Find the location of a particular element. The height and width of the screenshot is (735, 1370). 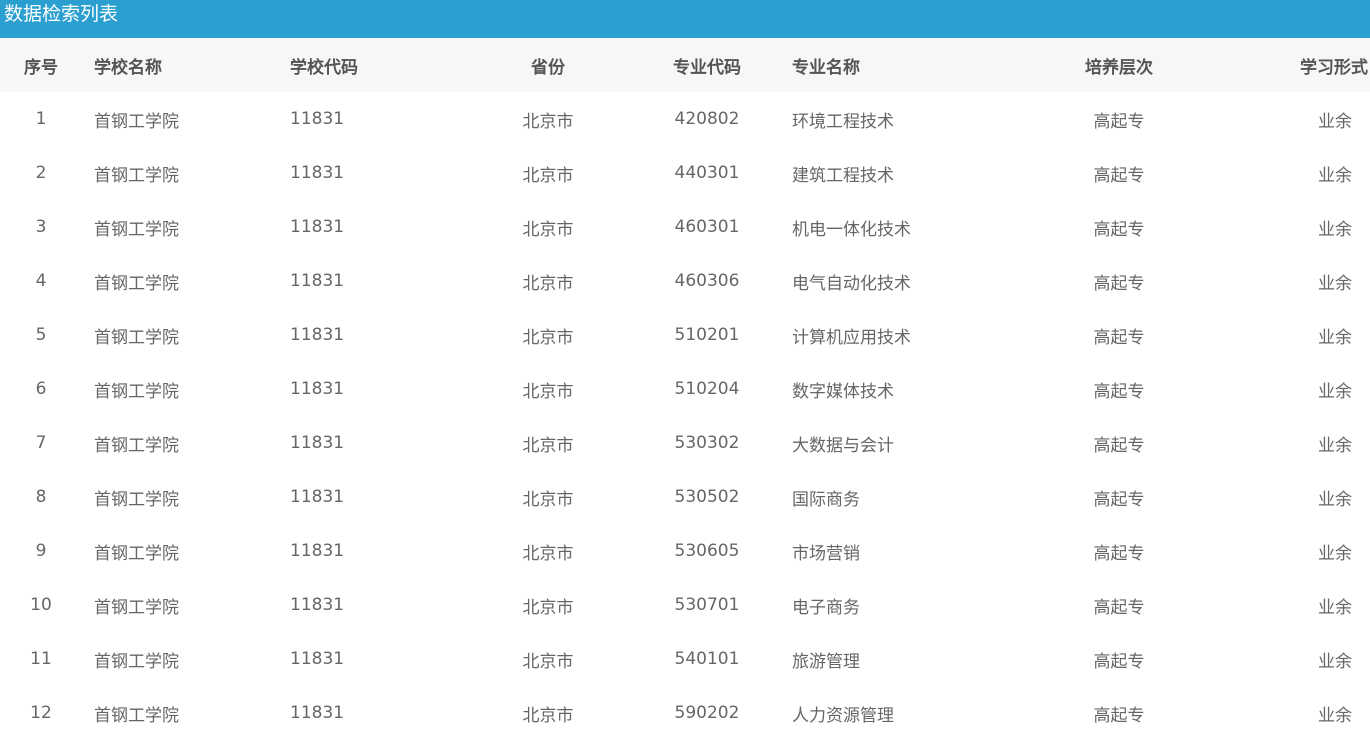

cell-major-code: 420802 is located at coordinates (707, 119).